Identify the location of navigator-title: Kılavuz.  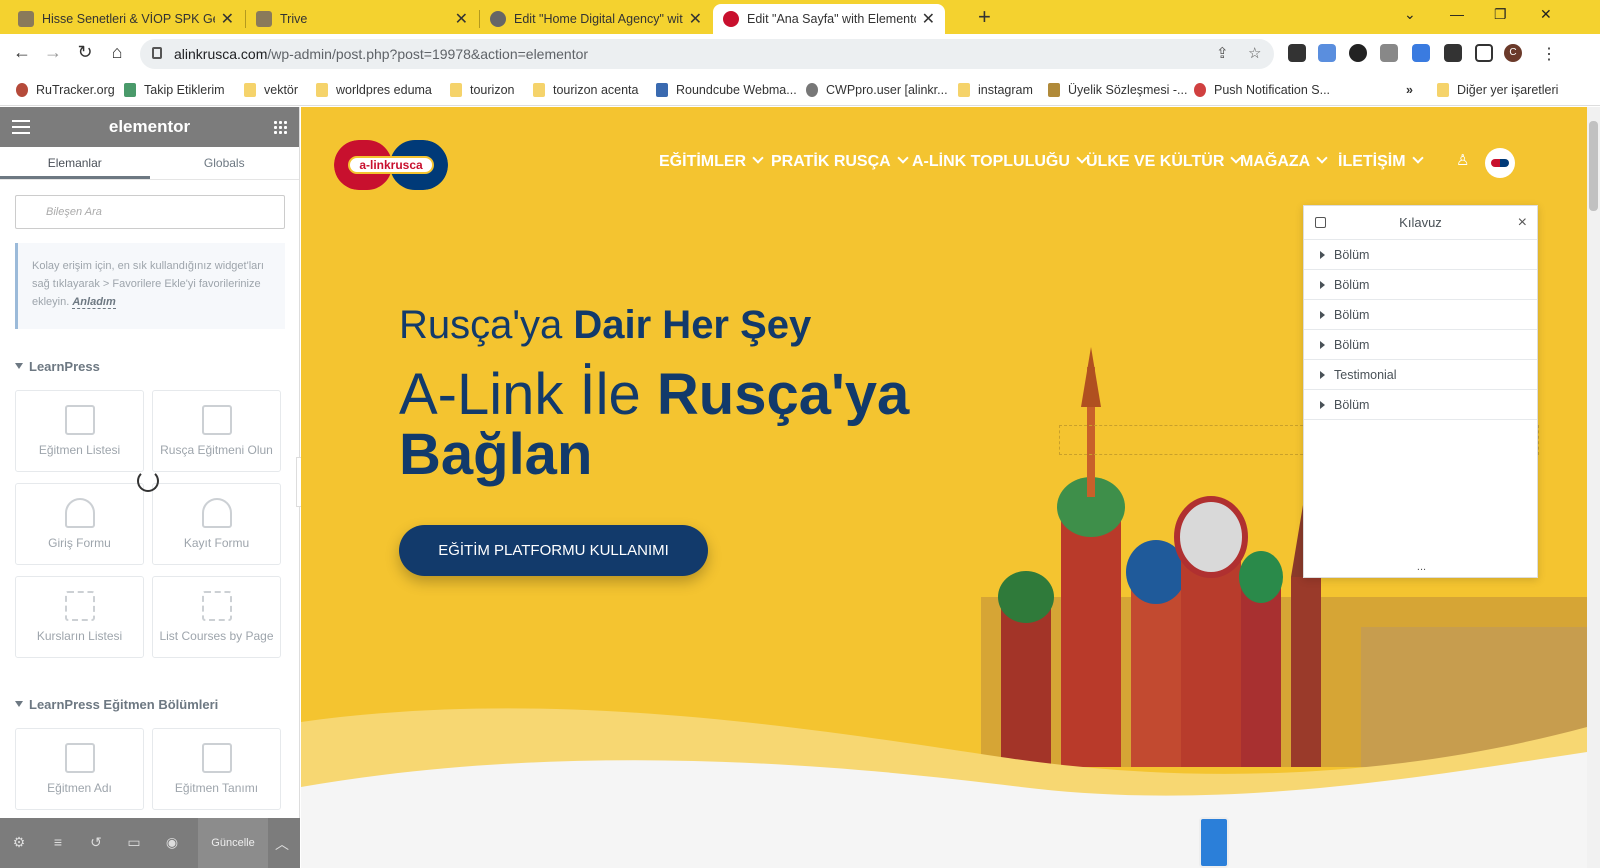
(1420, 222).